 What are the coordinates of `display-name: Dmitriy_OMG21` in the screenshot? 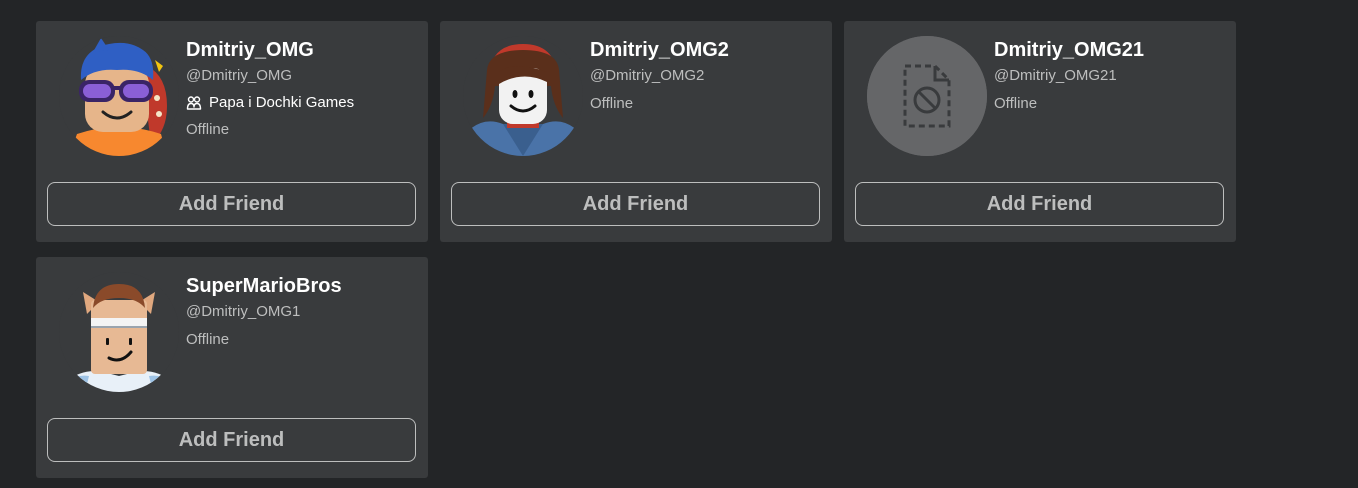 It's located at (1110, 50).